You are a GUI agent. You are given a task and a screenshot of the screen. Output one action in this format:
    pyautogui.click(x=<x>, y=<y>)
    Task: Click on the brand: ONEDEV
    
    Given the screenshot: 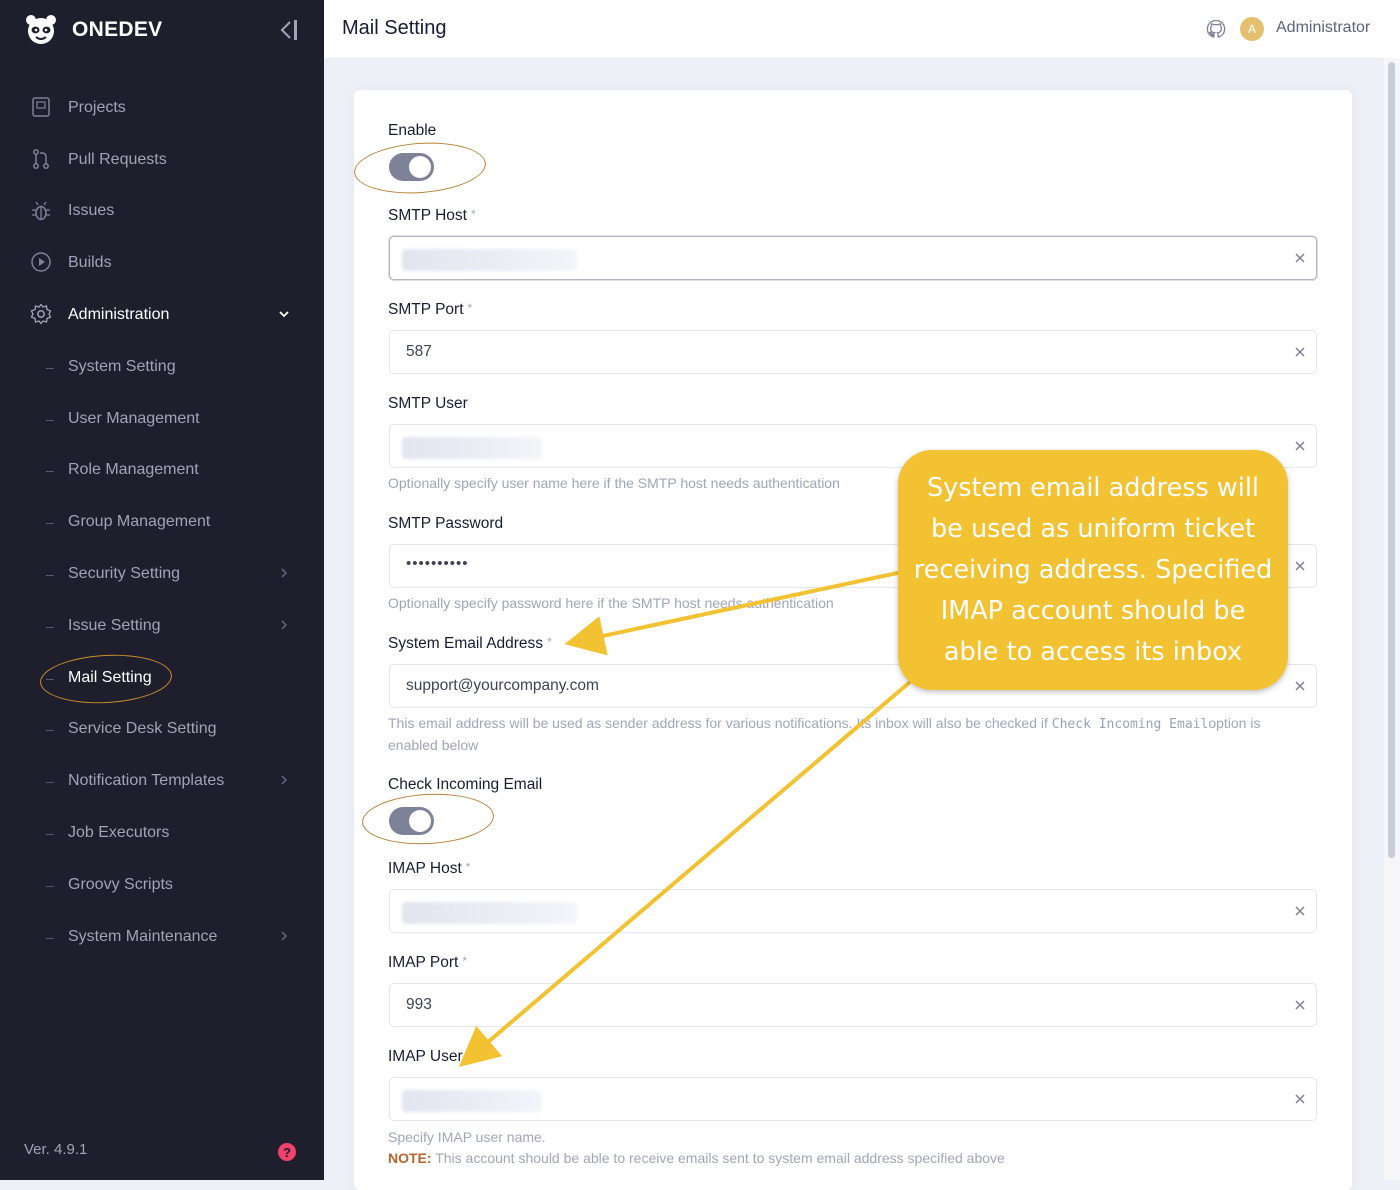 What is the action you would take?
    pyautogui.click(x=93, y=30)
    